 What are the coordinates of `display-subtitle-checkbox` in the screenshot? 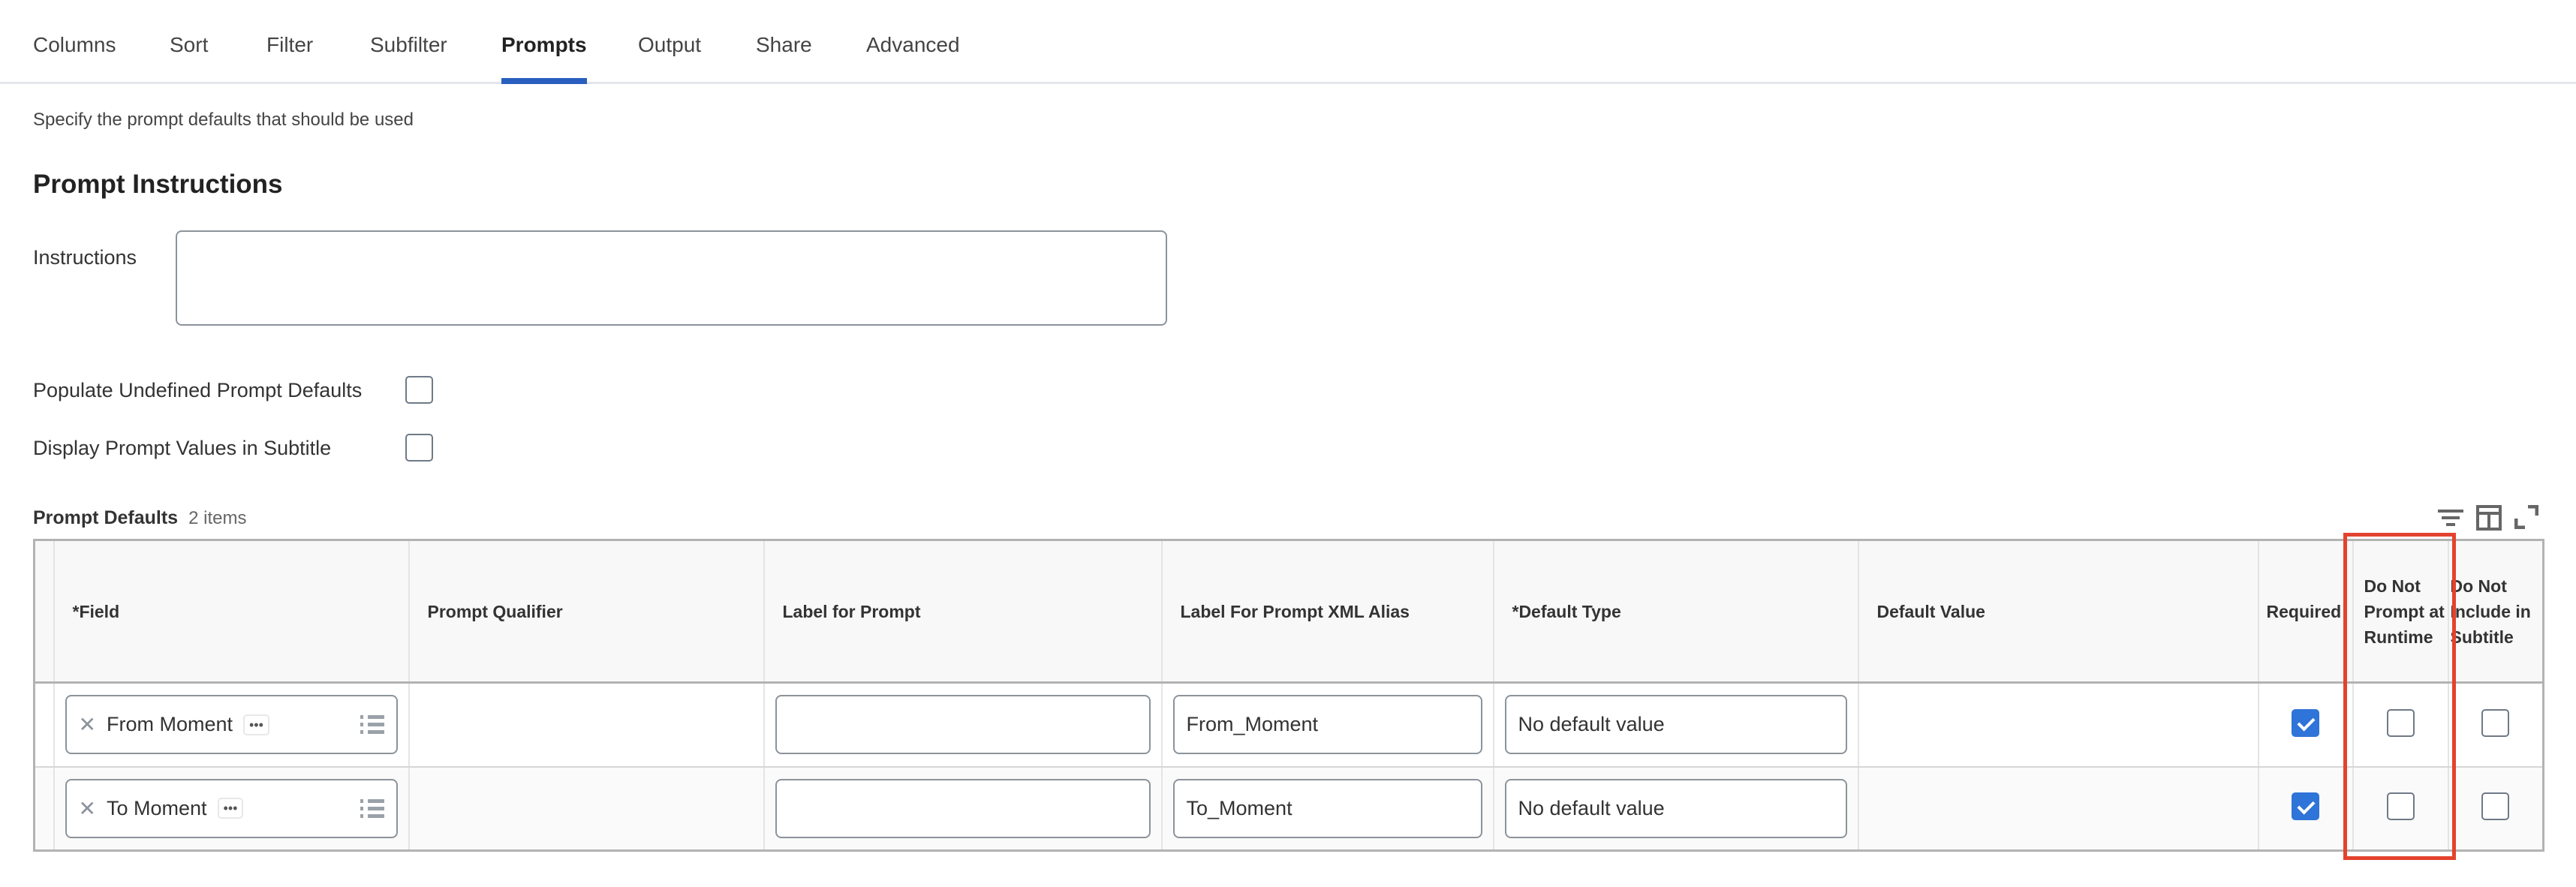 It's located at (419, 448).